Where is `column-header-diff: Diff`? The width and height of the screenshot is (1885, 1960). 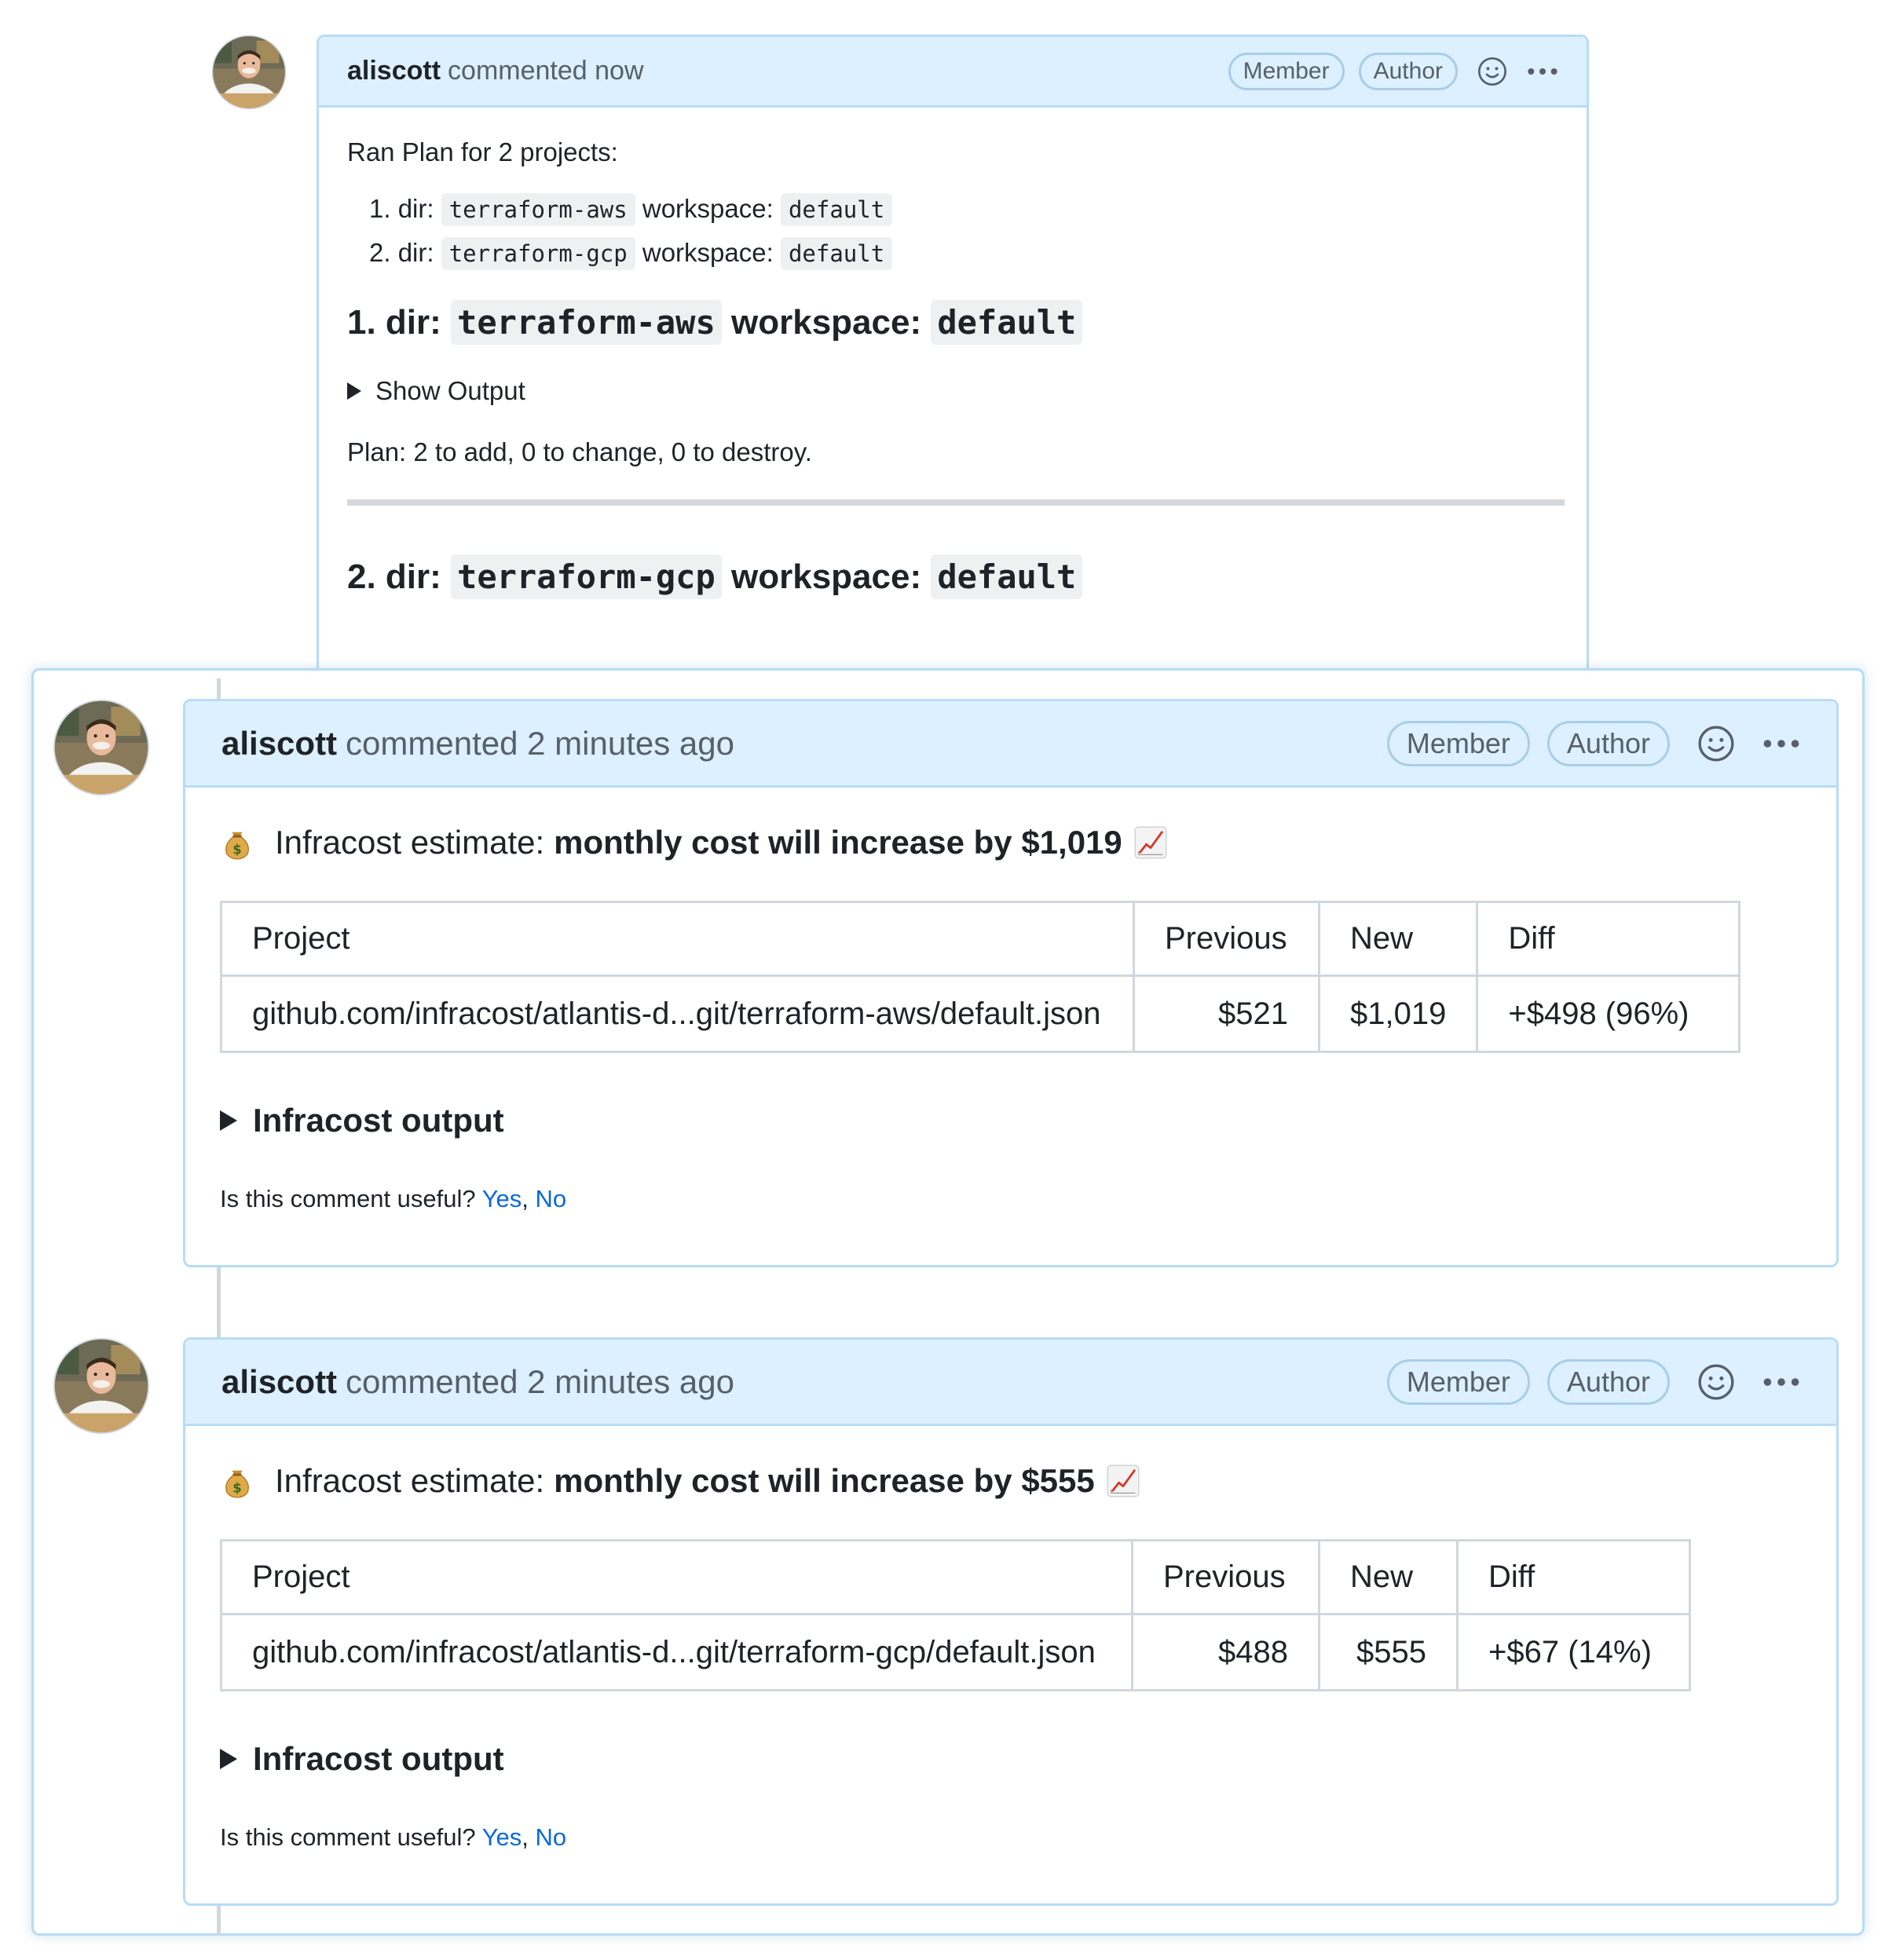 column-header-diff: Diff is located at coordinates (1608, 939).